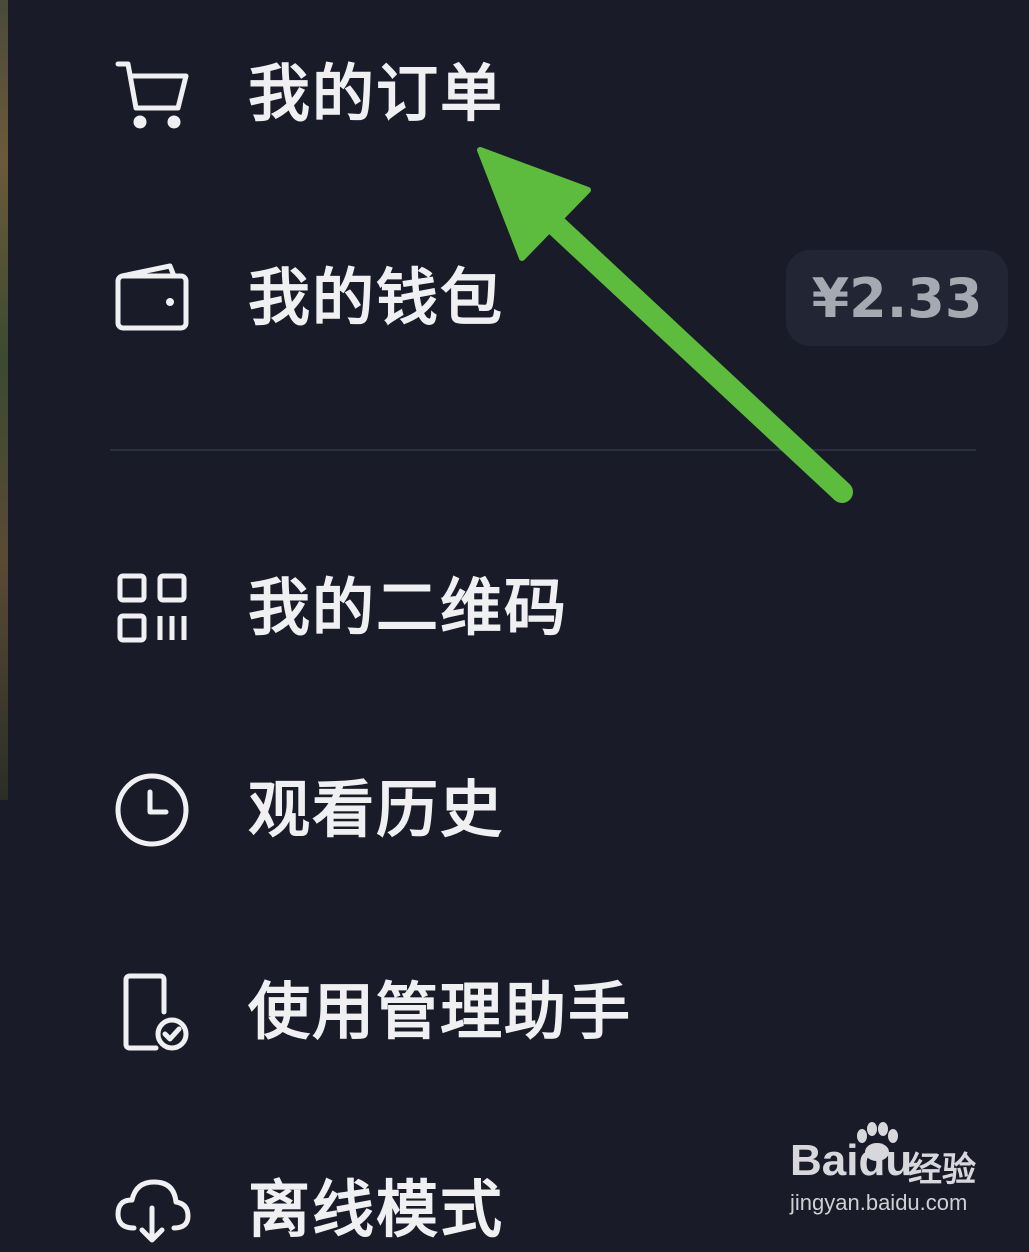 The height and width of the screenshot is (1252, 1029). What do you see at coordinates (879, 1202) in the screenshot?
I see `watermark-url: jingyan.baidu.com` at bounding box center [879, 1202].